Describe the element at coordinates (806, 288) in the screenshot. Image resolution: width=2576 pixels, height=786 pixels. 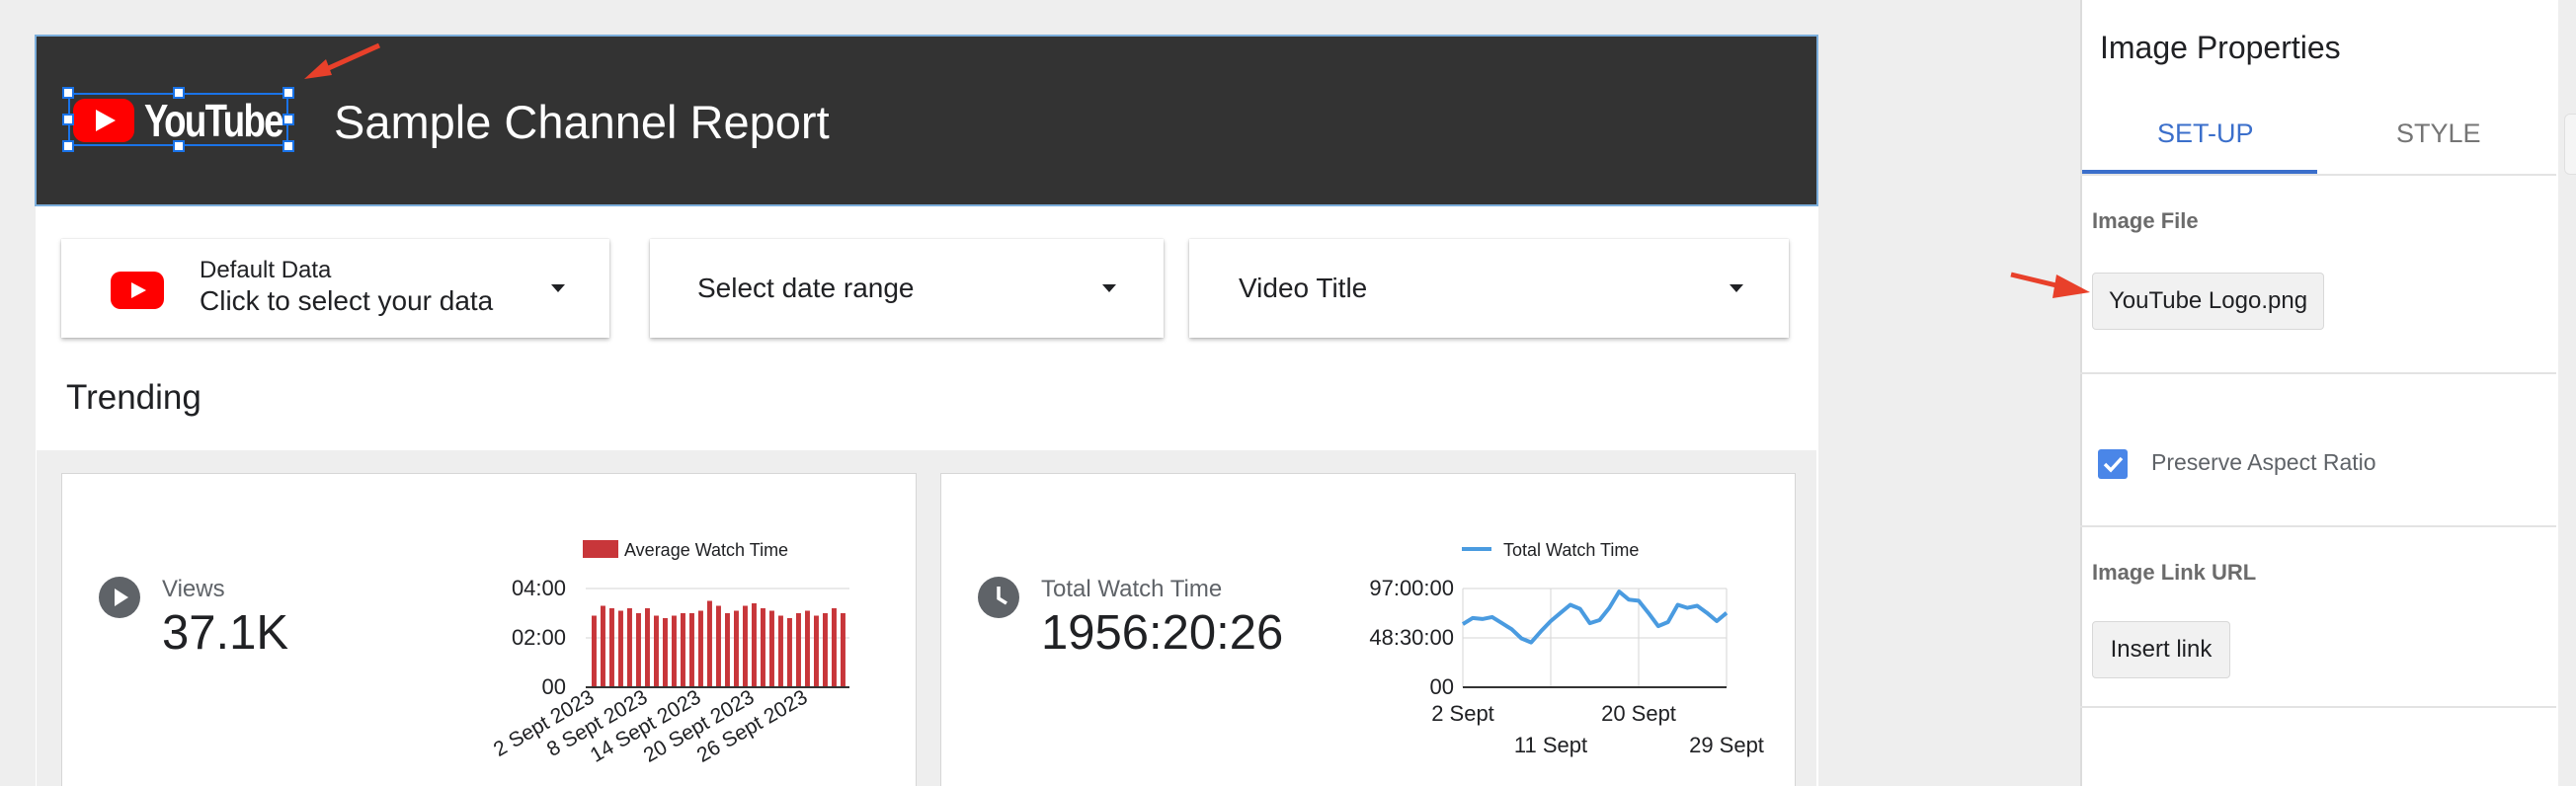
I see `date-range-label: Select date range` at that location.